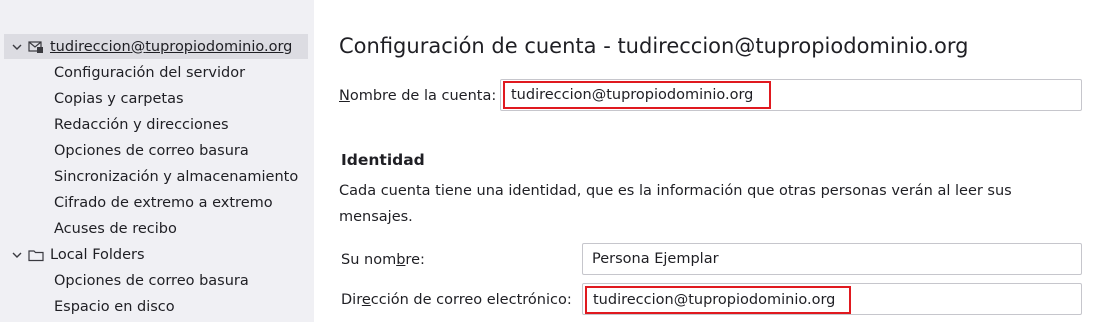  What do you see at coordinates (97, 254) in the screenshot?
I see `sidebar-local-folders-label: Local Folders` at bounding box center [97, 254].